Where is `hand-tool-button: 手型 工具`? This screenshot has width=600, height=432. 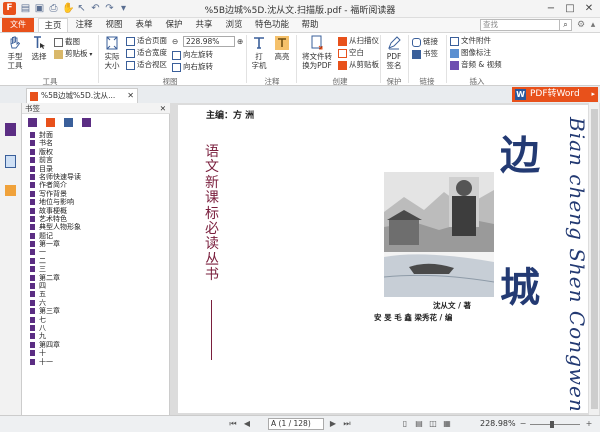 hand-tool-button: 手型 工具 is located at coordinates (15, 52).